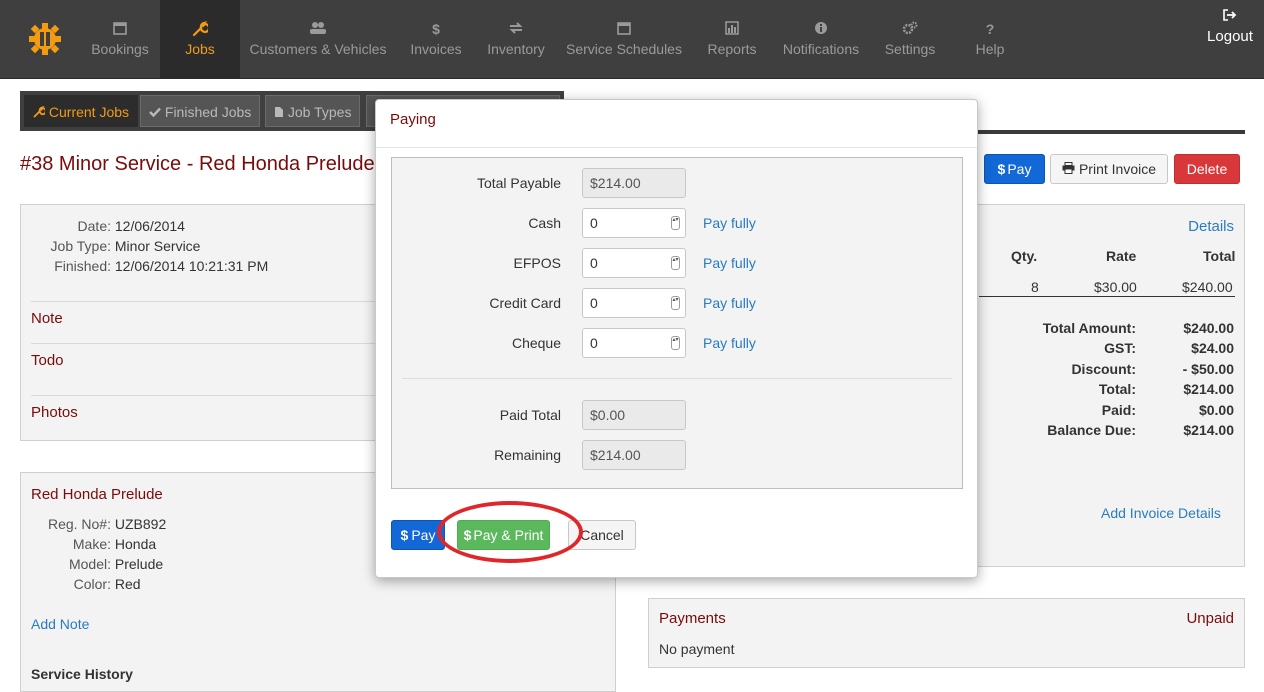  Describe the element at coordinates (127, 584) in the screenshot. I see `vehicle-color-value: Red` at that location.